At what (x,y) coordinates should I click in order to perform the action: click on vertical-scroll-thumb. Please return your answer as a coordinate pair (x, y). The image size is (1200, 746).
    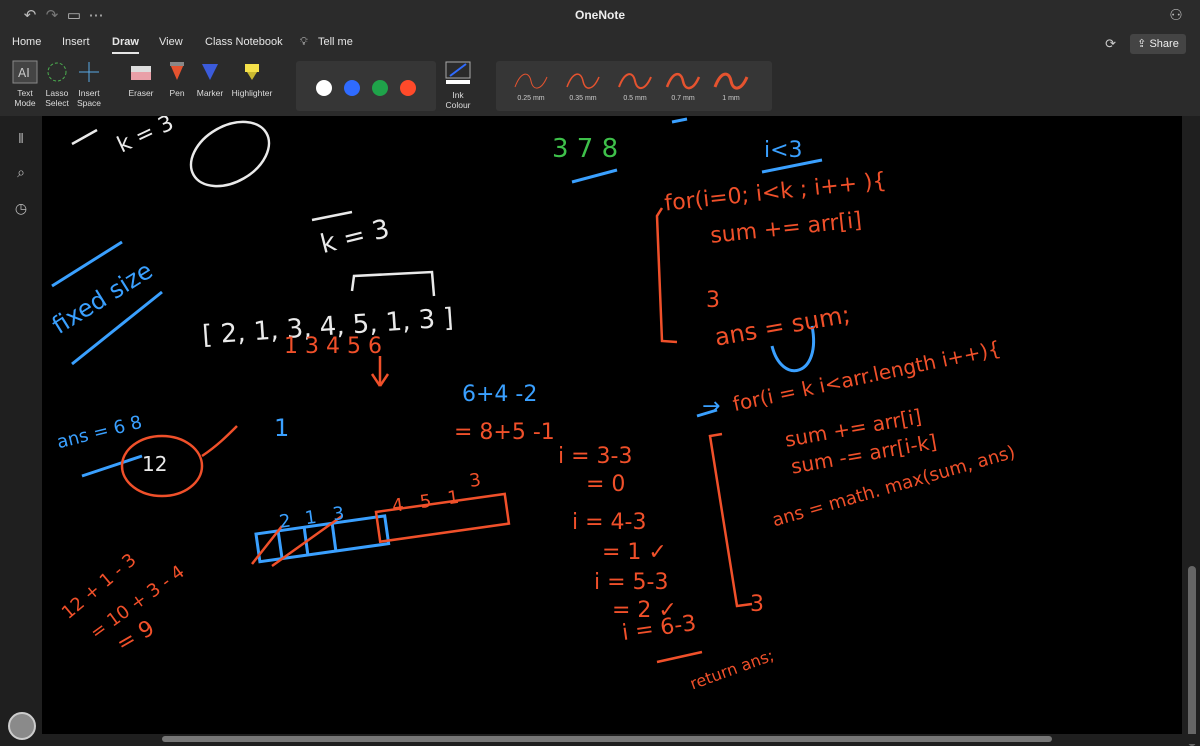
    Looking at the image, I should click on (1192, 656).